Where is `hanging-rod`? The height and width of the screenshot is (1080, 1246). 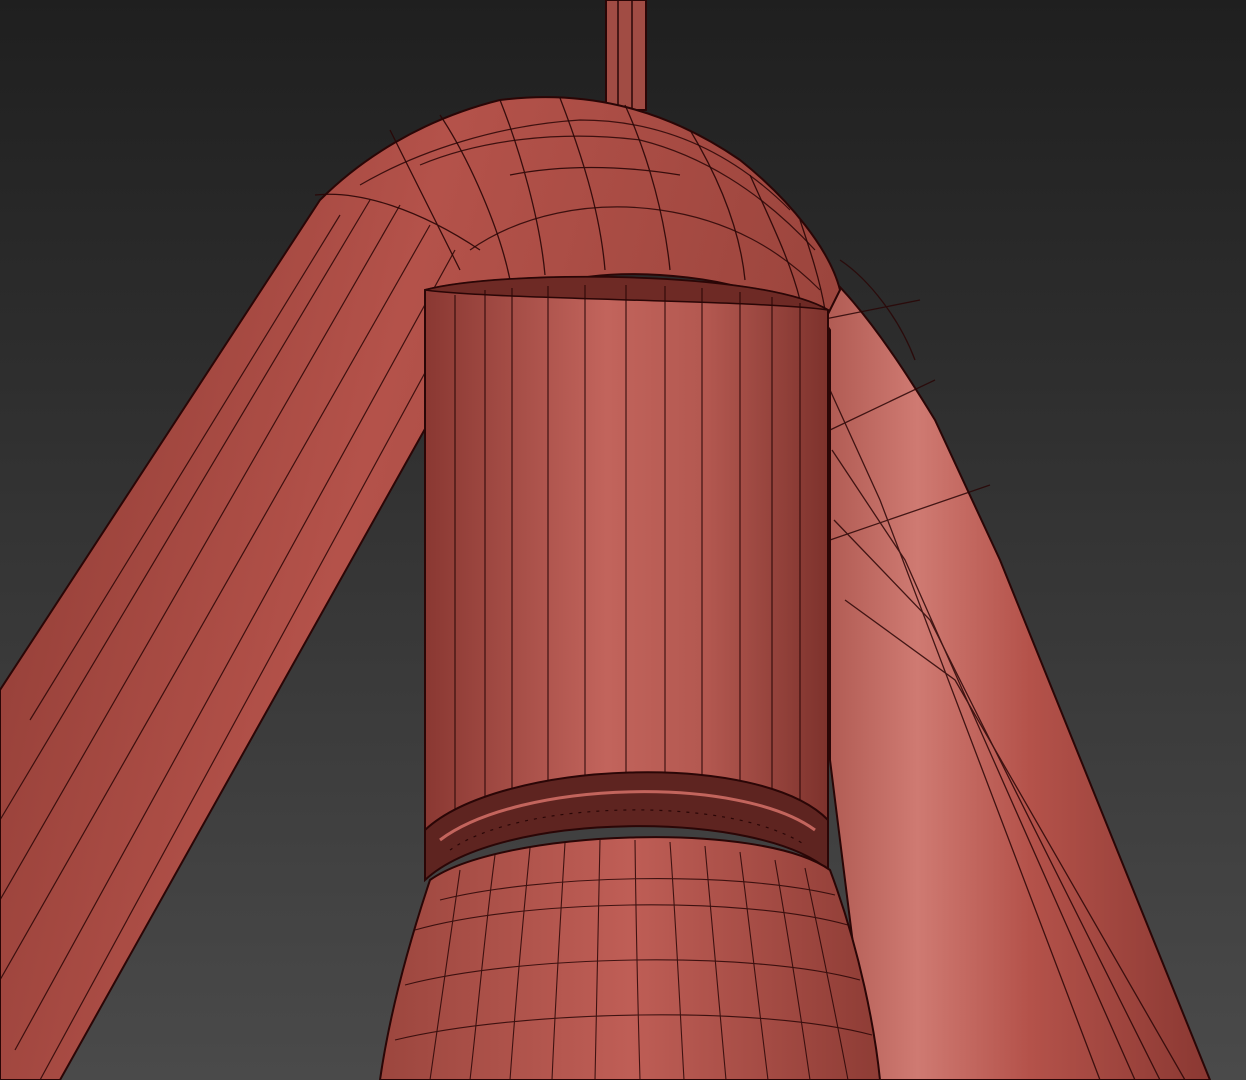 hanging-rod is located at coordinates (626, 55).